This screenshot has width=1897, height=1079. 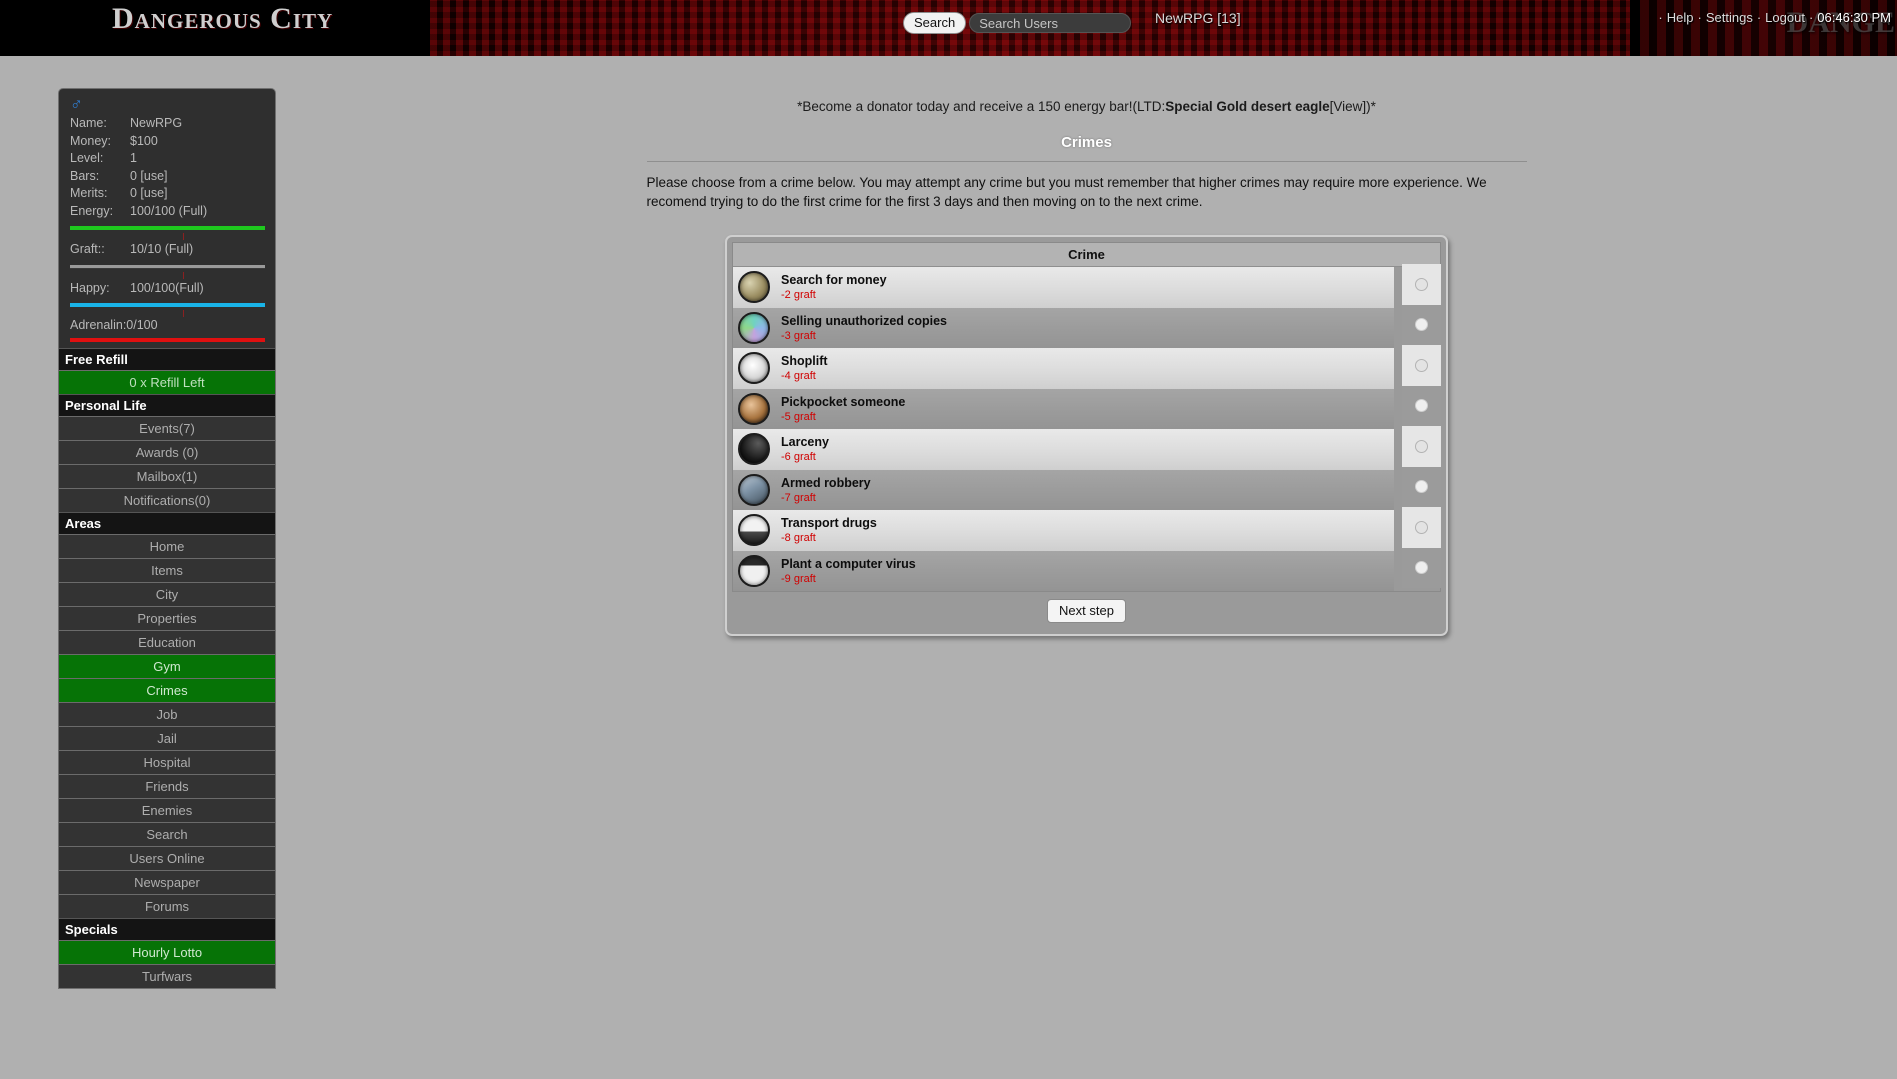 What do you see at coordinates (167, 642) in the screenshot?
I see `sidebar-item-education: Education` at bounding box center [167, 642].